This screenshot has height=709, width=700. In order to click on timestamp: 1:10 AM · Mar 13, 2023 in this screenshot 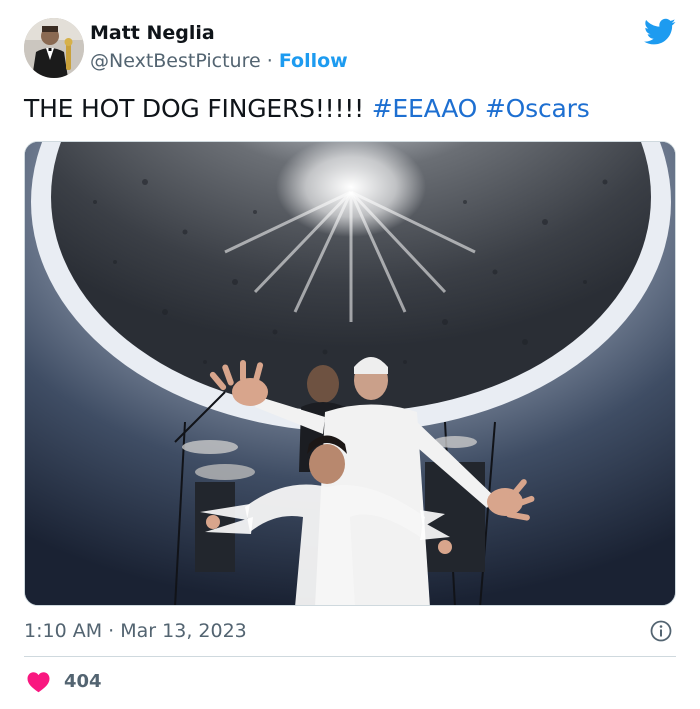, I will do `click(135, 631)`.